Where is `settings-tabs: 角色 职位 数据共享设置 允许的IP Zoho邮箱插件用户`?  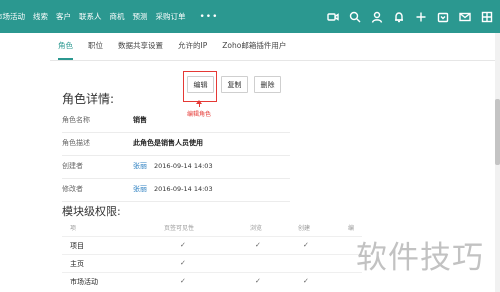 settings-tabs: 角色 职位 数据共享设置 允许的IP Zoho邮箱插件用户 is located at coordinates (179, 46).